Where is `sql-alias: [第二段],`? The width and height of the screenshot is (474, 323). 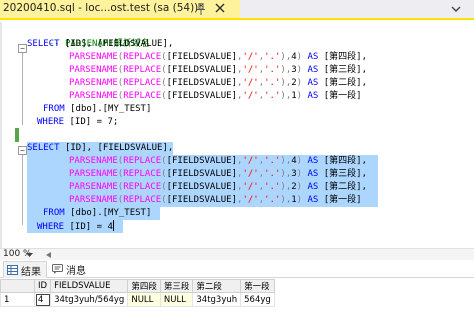
sql-alias: [第二段], is located at coordinates (345, 187).